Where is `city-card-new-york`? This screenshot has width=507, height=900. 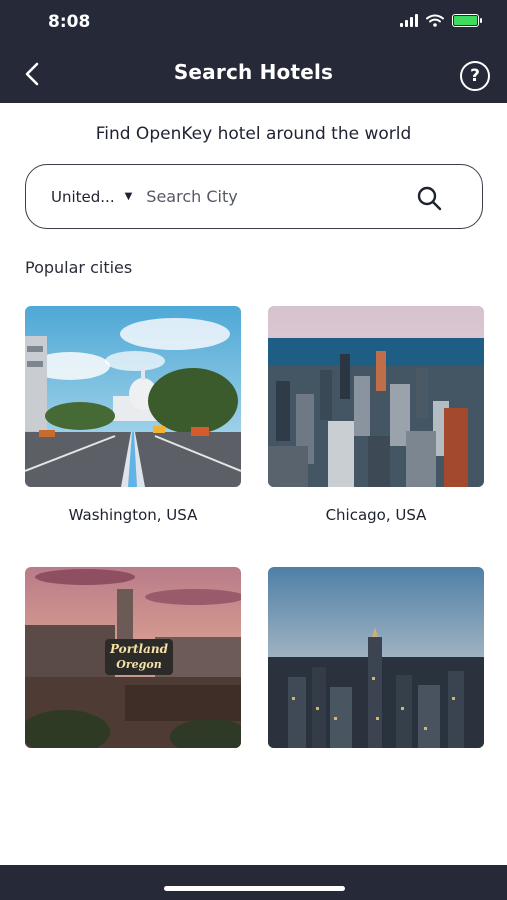
city-card-new-york is located at coordinates (376, 667).